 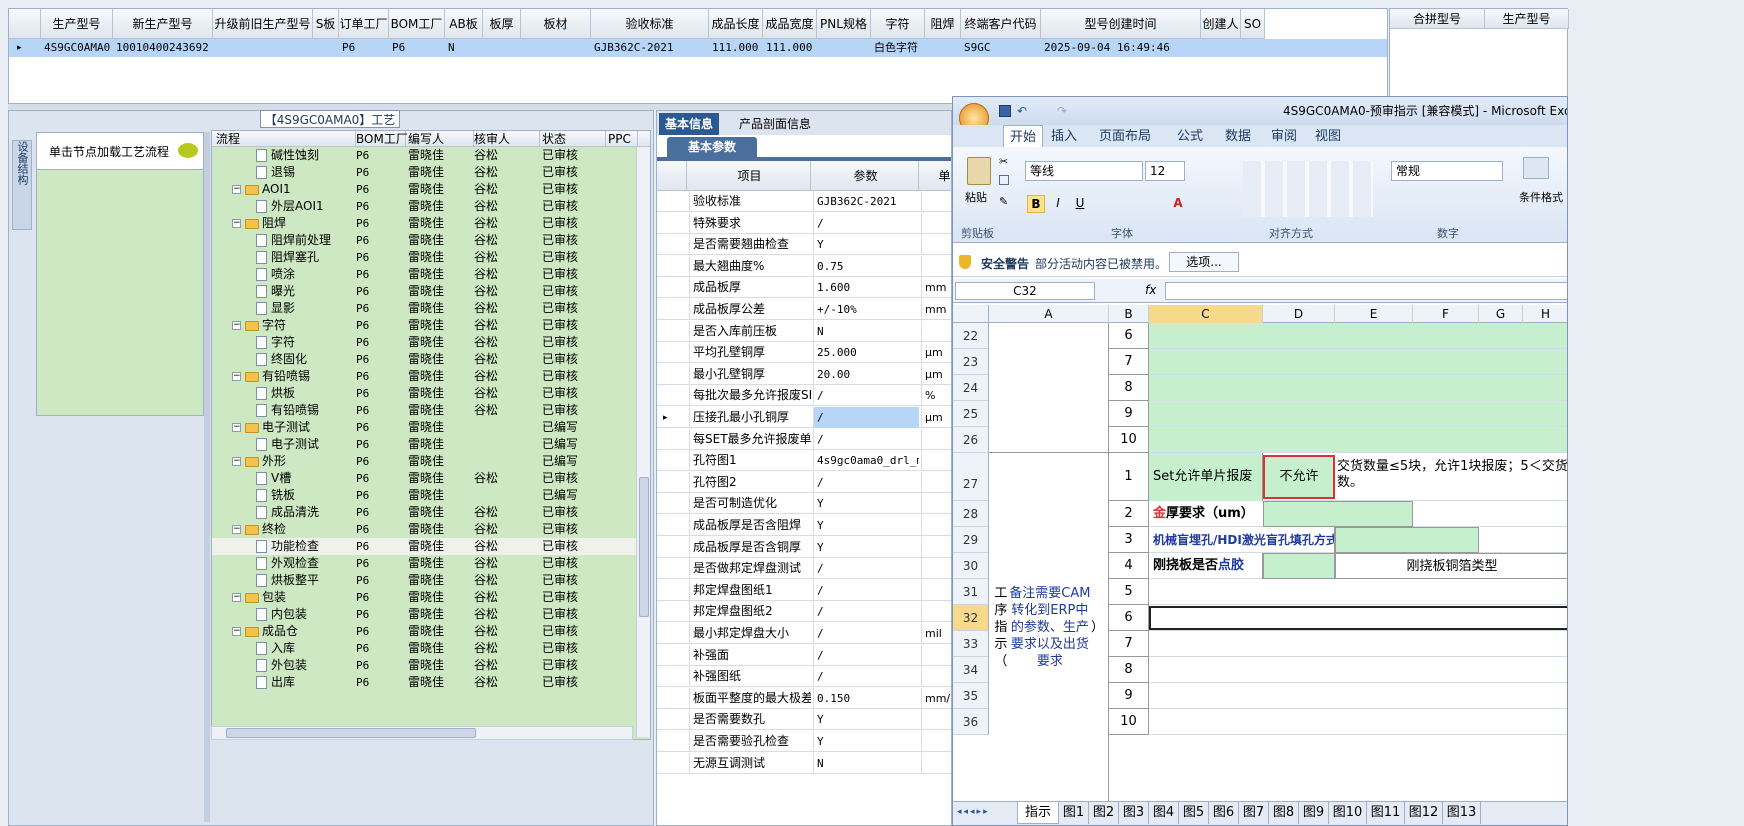 I want to click on ribbon-tab-6: 视图, so click(x=1328, y=137).